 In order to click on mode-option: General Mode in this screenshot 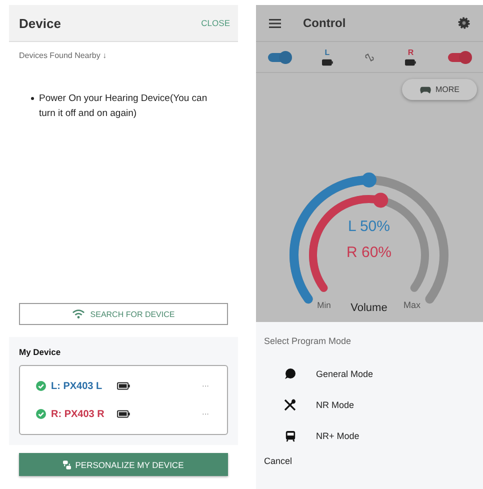, I will do `click(373, 373)`.